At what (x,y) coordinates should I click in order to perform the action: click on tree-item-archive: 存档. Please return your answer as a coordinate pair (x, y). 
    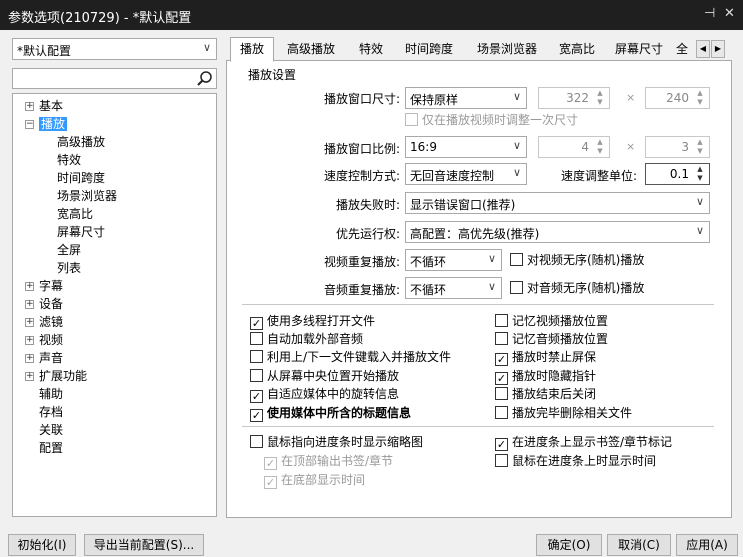
    Looking at the image, I should click on (51, 412).